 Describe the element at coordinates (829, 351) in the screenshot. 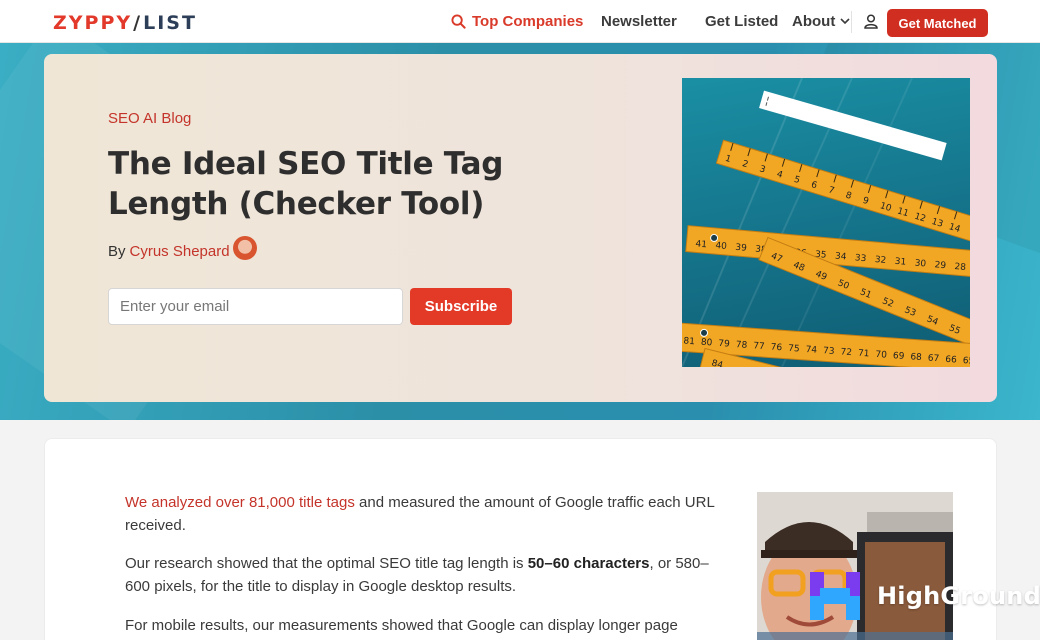

I see `ruler-number: 73` at that location.